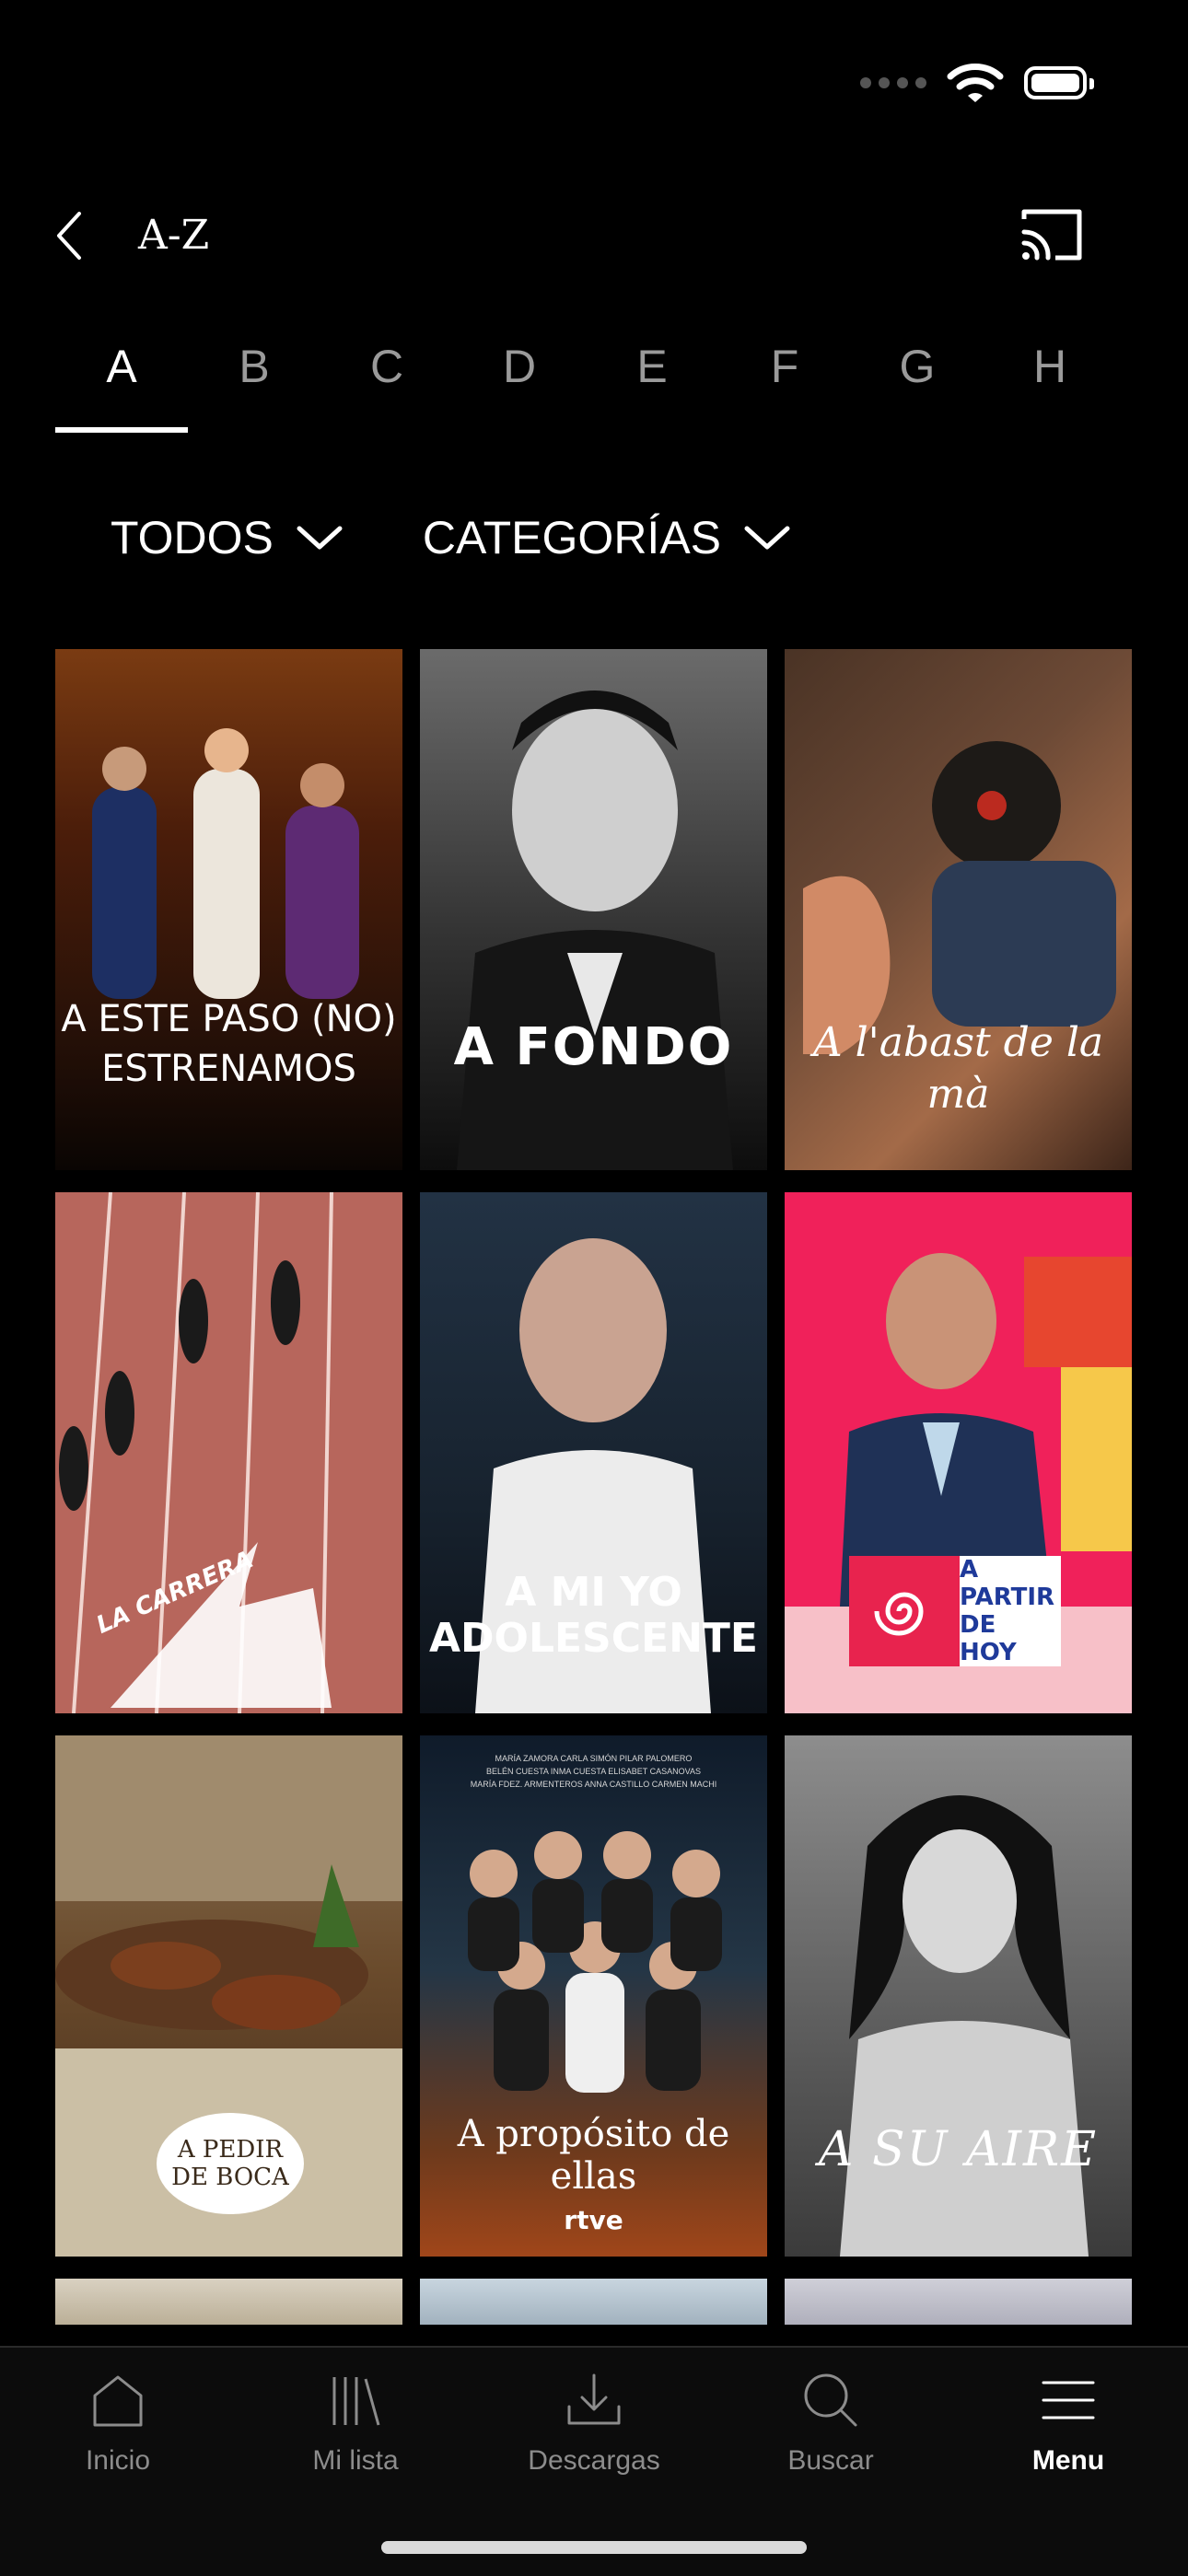 The height and width of the screenshot is (2576, 1188). I want to click on cast-icon, so click(1052, 234).